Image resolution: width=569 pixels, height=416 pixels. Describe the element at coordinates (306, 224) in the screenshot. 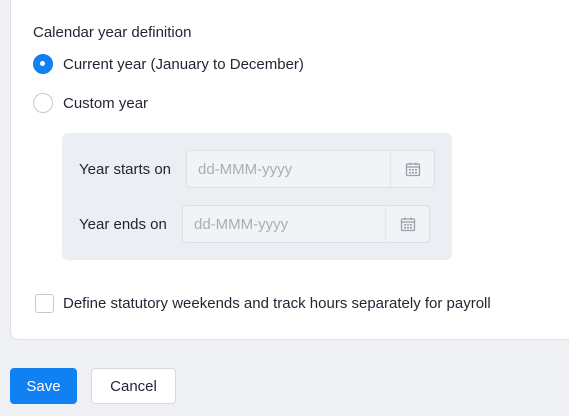

I see `year-end-input: dd-MMM-yyyy` at that location.